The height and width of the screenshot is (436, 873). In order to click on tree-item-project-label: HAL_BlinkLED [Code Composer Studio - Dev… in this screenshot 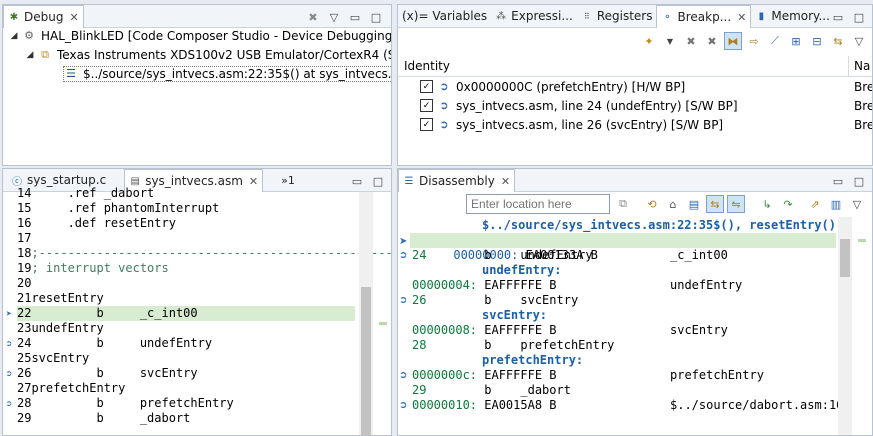, I will do `click(216, 36)`.